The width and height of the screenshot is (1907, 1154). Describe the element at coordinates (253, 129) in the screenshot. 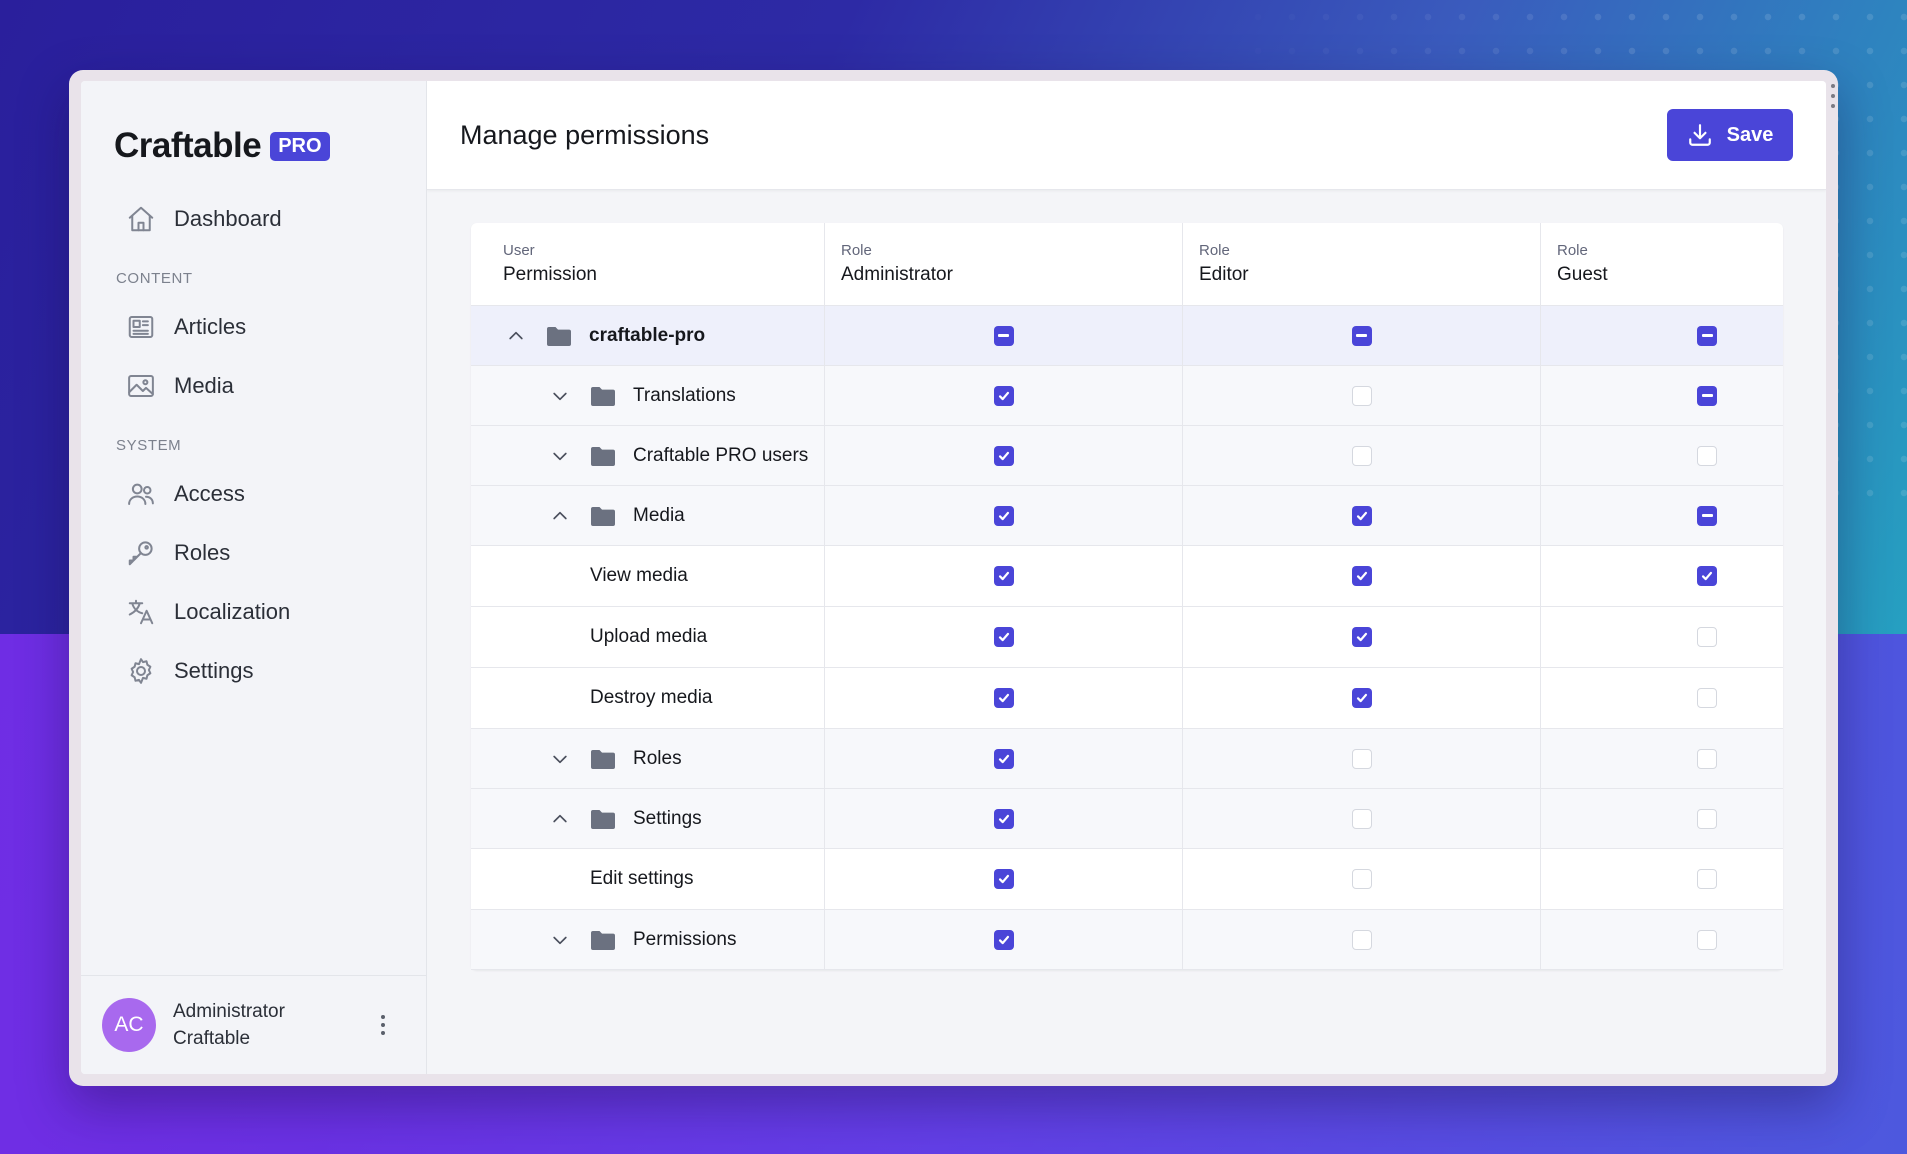

I see `logo: Craftable PRO` at that location.